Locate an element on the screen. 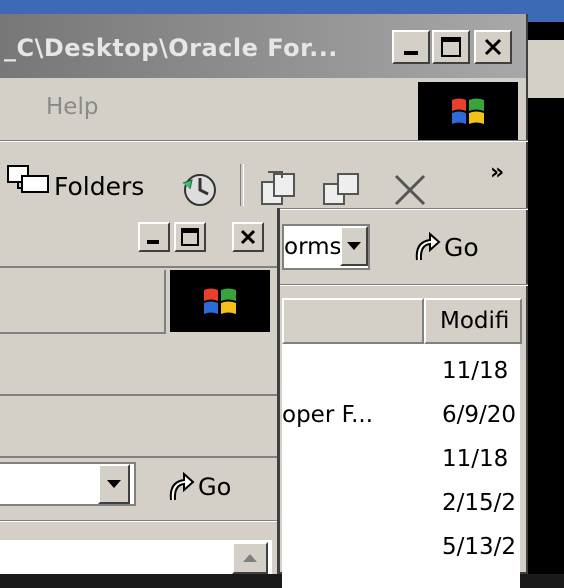 The width and height of the screenshot is (564, 588). copy-to-icon is located at coordinates (342, 190).